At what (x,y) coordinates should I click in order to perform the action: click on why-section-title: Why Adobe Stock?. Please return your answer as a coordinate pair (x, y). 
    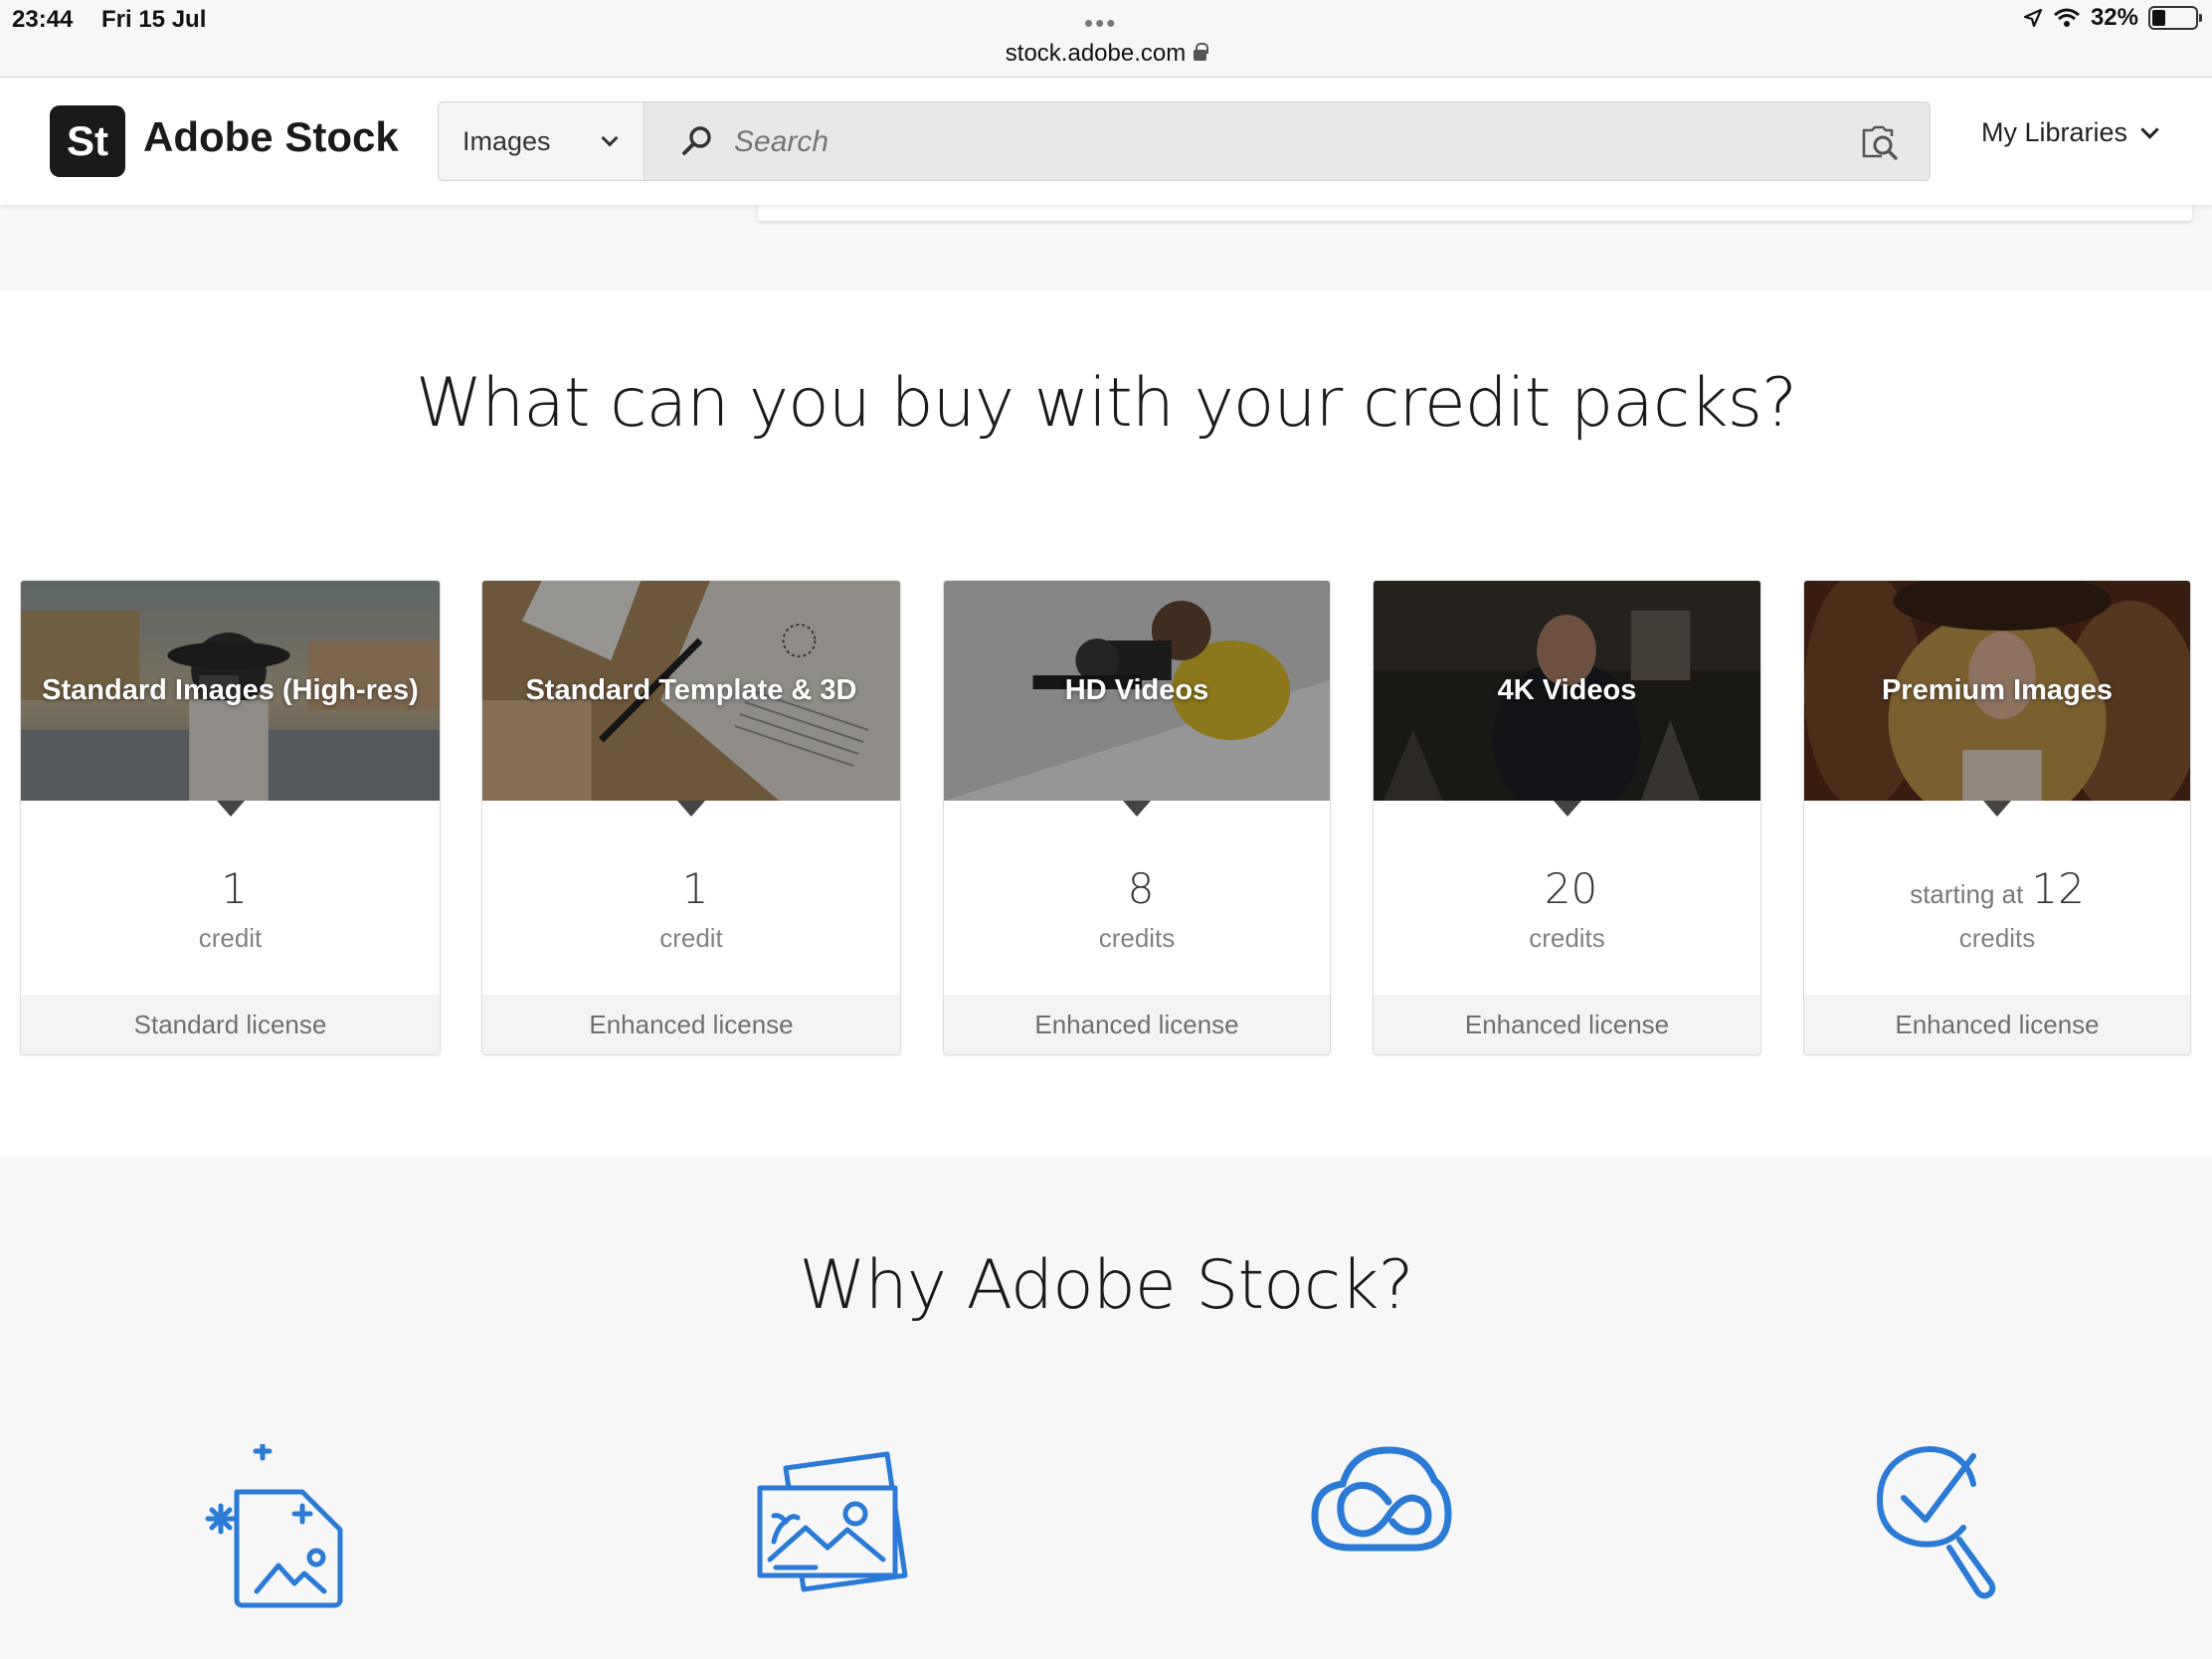
    Looking at the image, I should click on (1106, 1285).